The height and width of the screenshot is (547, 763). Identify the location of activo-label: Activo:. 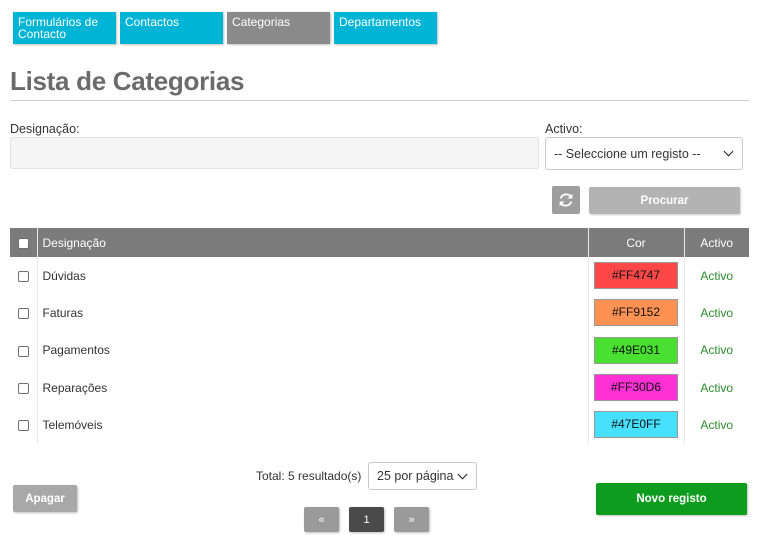
(564, 129).